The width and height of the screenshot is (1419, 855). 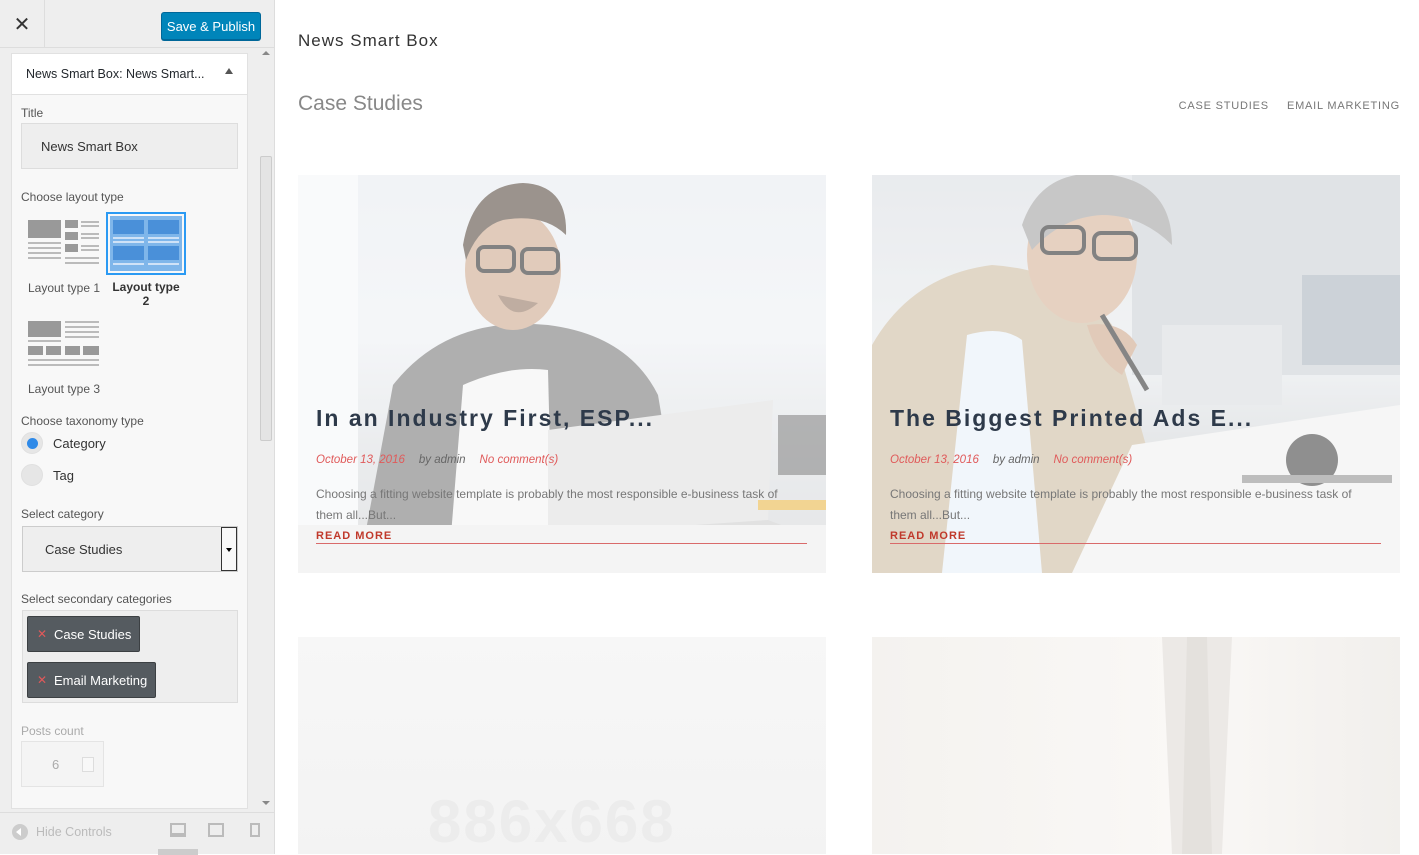 What do you see at coordinates (146, 287) in the screenshot?
I see `layout-type-2-label: Layout type` at bounding box center [146, 287].